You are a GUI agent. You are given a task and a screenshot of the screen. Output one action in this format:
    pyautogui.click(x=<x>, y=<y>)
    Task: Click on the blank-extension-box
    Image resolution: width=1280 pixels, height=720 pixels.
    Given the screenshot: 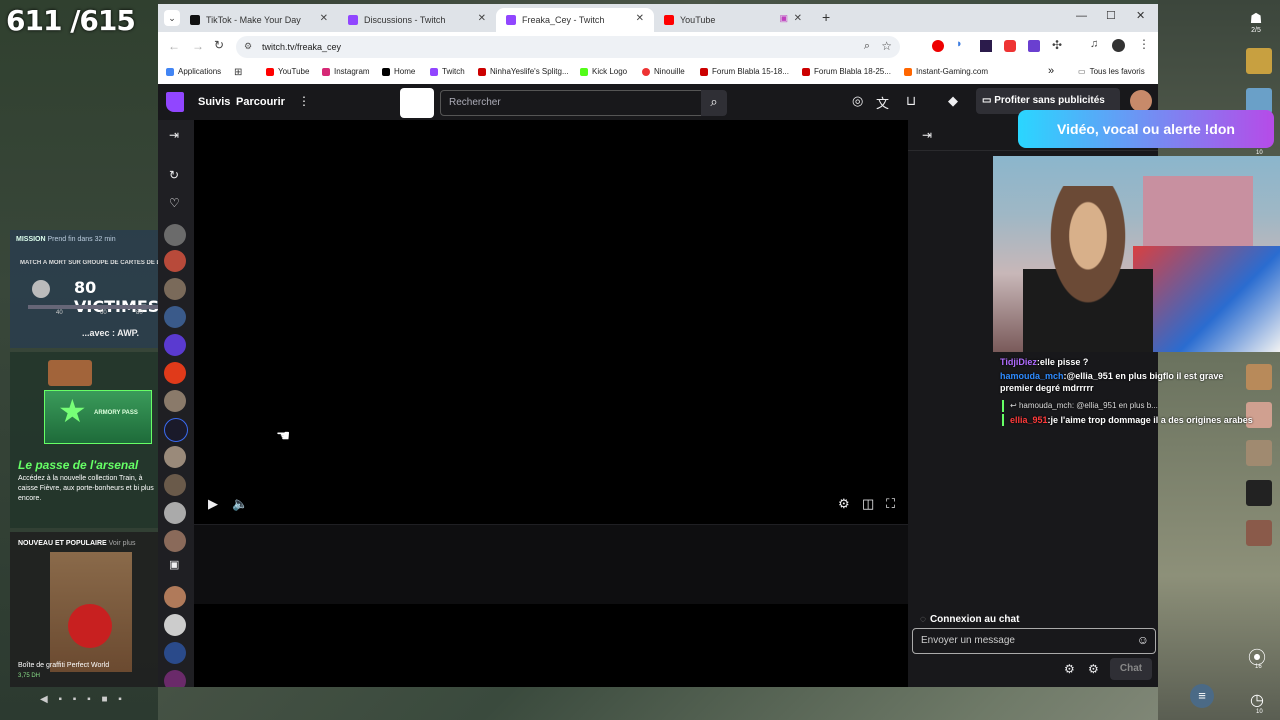 What is the action you would take?
    pyautogui.click(x=417, y=103)
    